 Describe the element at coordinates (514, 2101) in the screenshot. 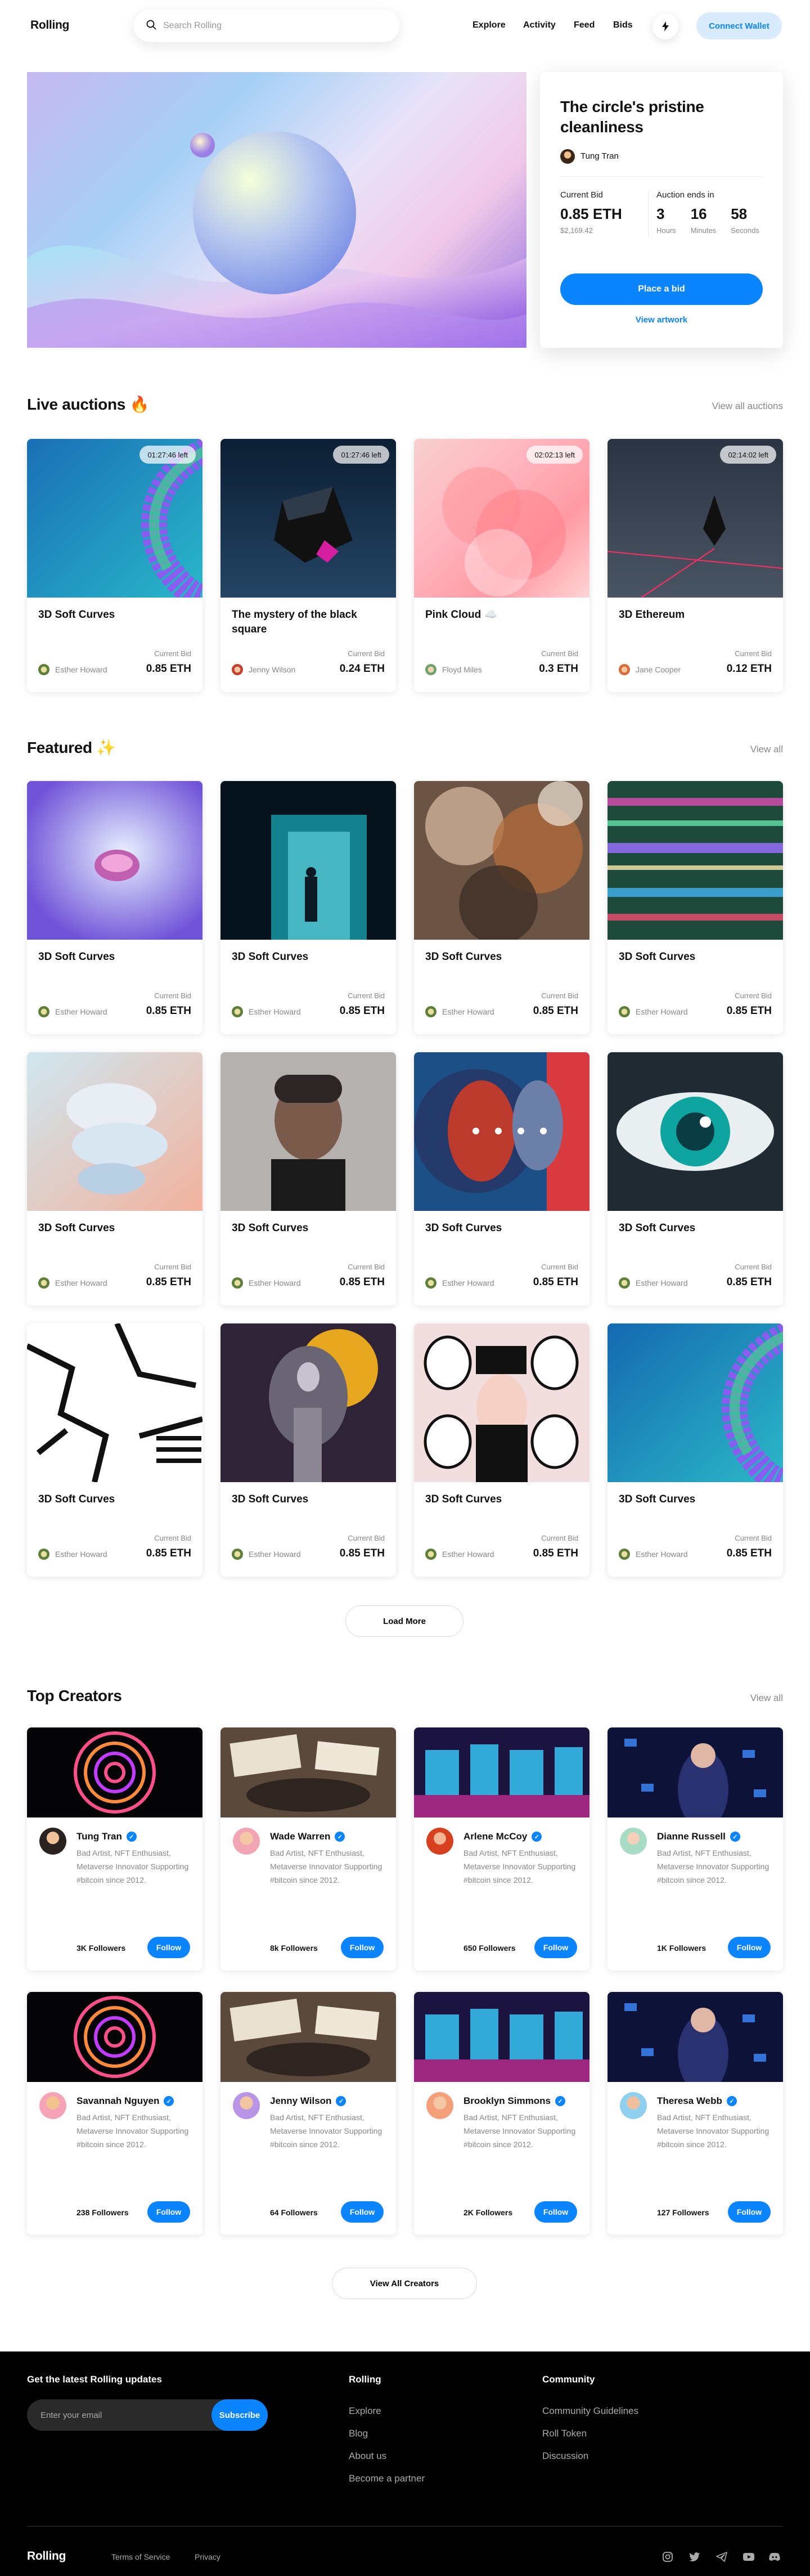

I see `creator-name: Brooklyn Simmons ✓` at that location.